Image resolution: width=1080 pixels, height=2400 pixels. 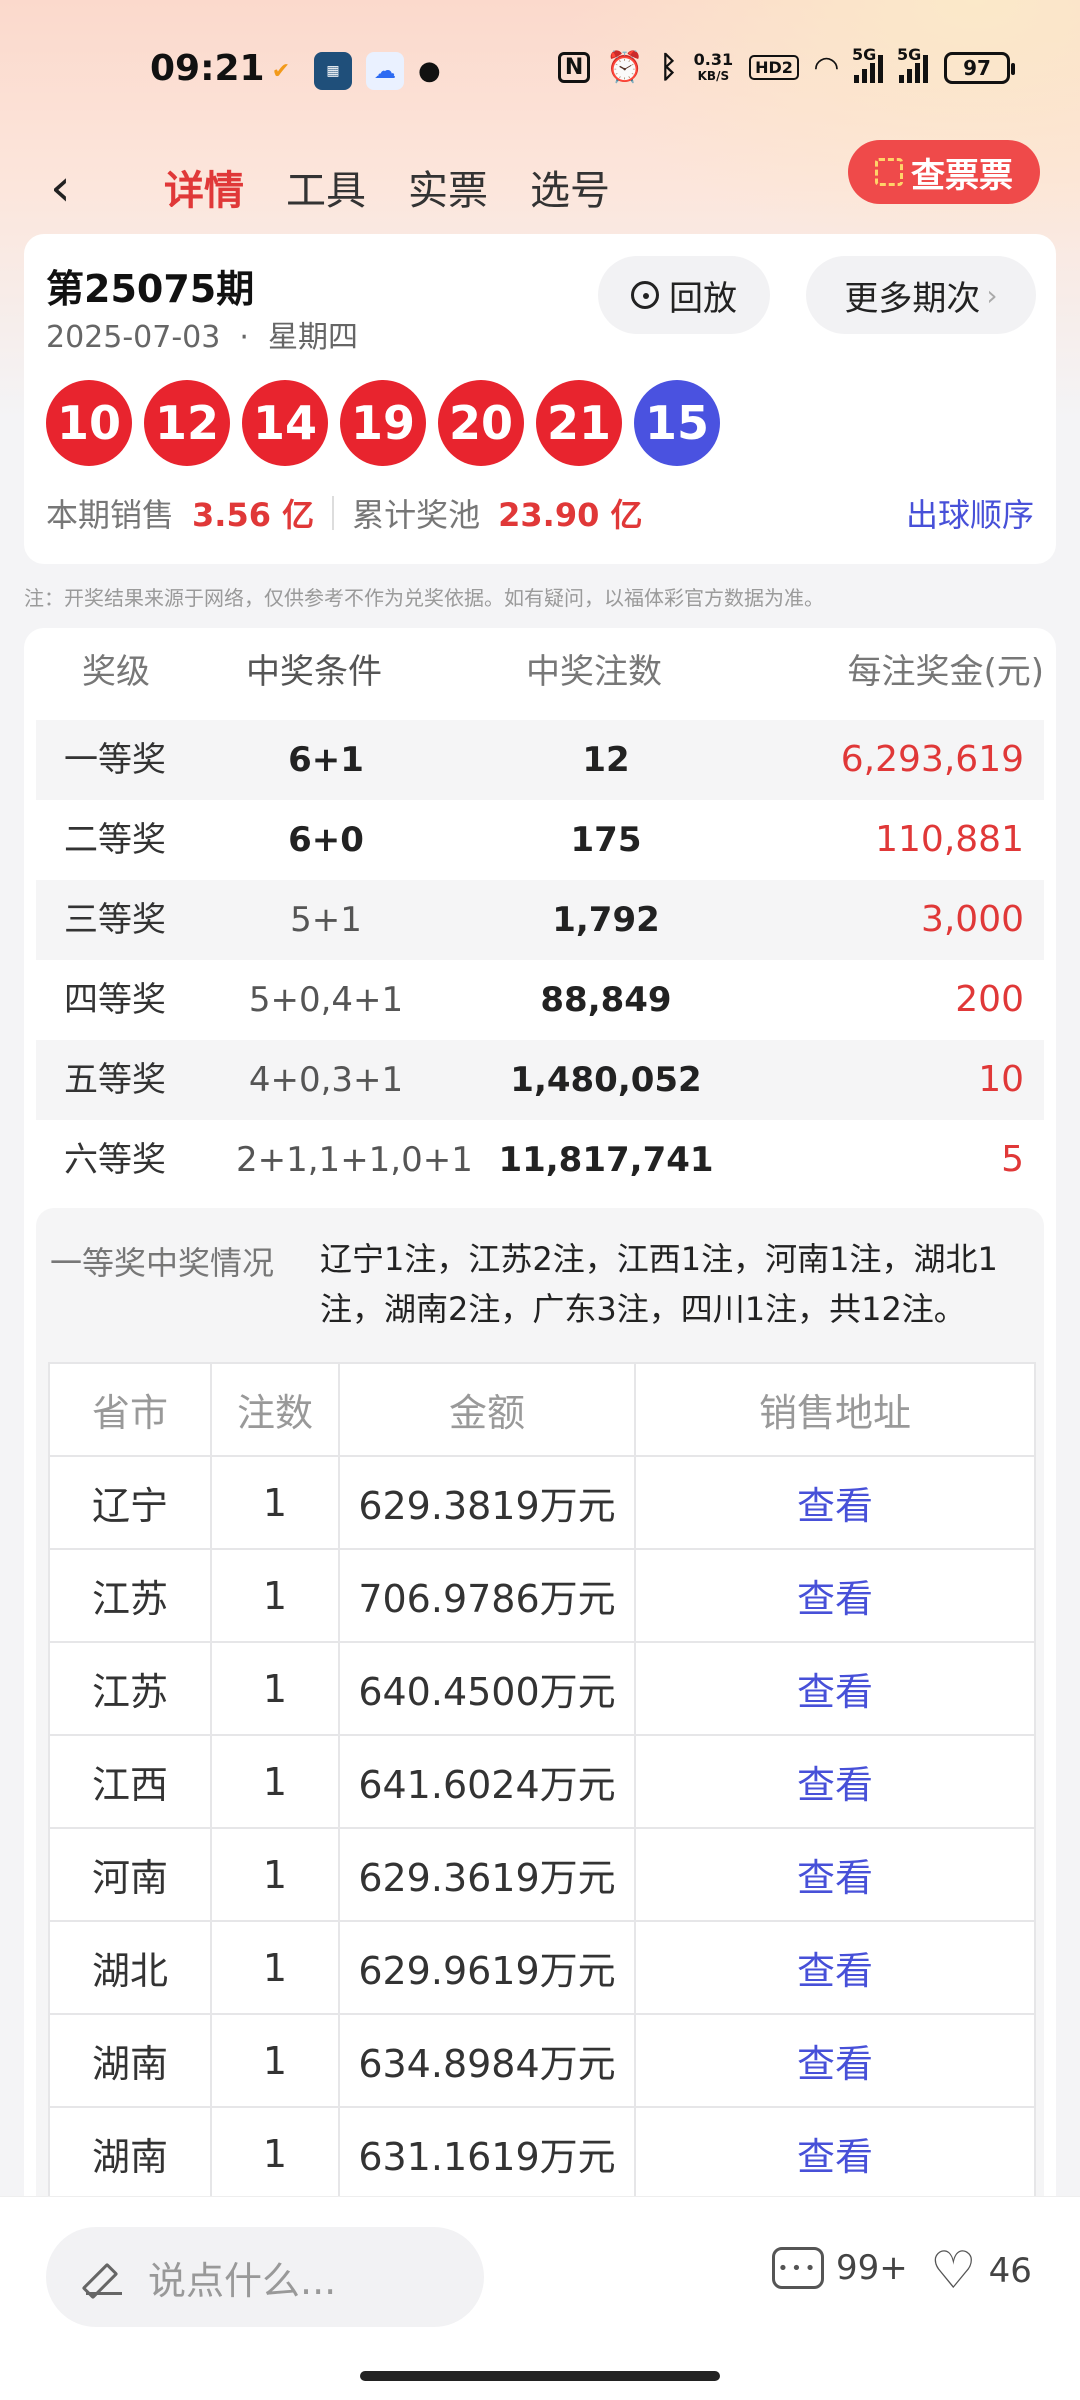 What do you see at coordinates (281, 71) in the screenshot?
I see `app-notification-icon: ✔` at bounding box center [281, 71].